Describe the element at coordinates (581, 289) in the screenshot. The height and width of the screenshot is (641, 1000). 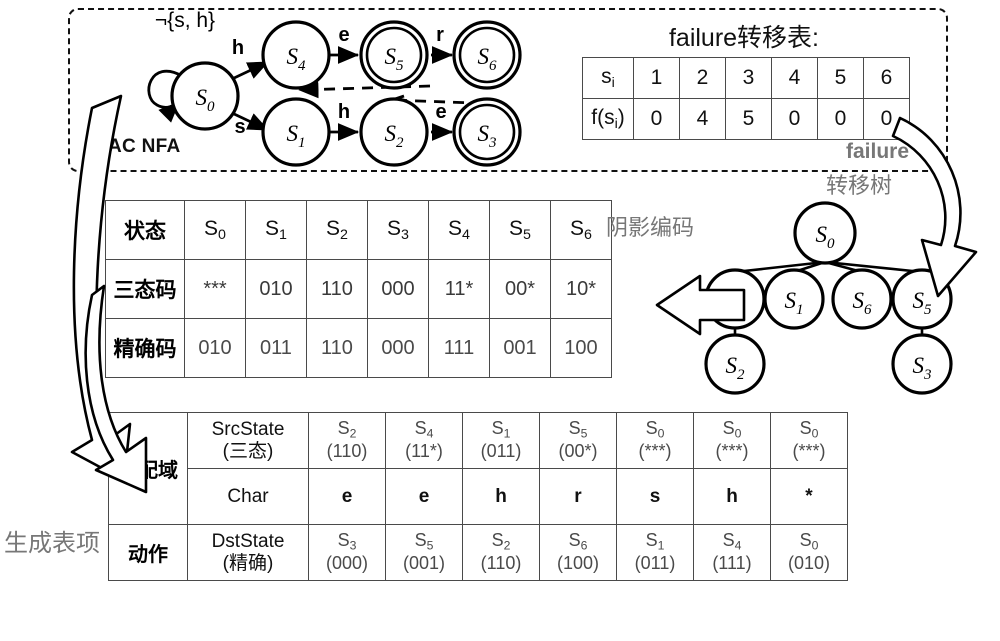
I see `ternary-code-cell: 10*` at that location.